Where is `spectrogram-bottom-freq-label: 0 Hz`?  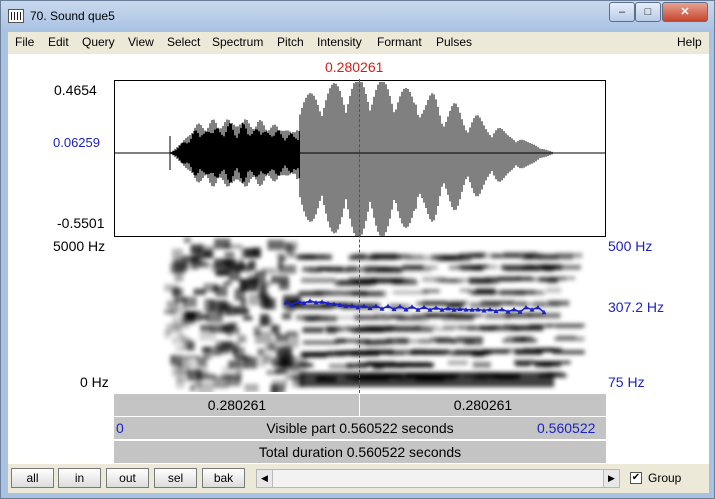
spectrogram-bottom-freq-label: 0 Hz is located at coordinates (94, 382).